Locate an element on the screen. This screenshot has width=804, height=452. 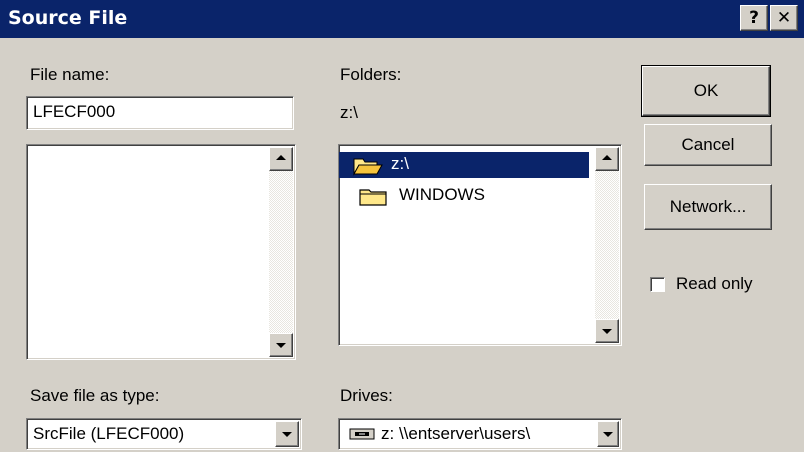
help-button: ? is located at coordinates (754, 18).